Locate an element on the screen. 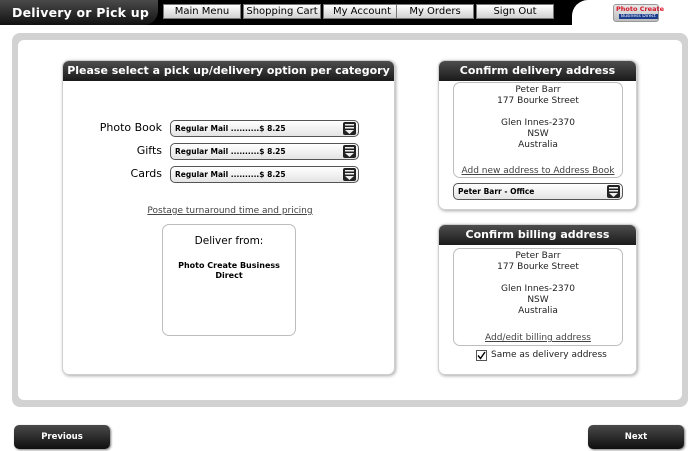 The height and width of the screenshot is (451, 699). same-as-delivery-checkbox is located at coordinates (481, 355).